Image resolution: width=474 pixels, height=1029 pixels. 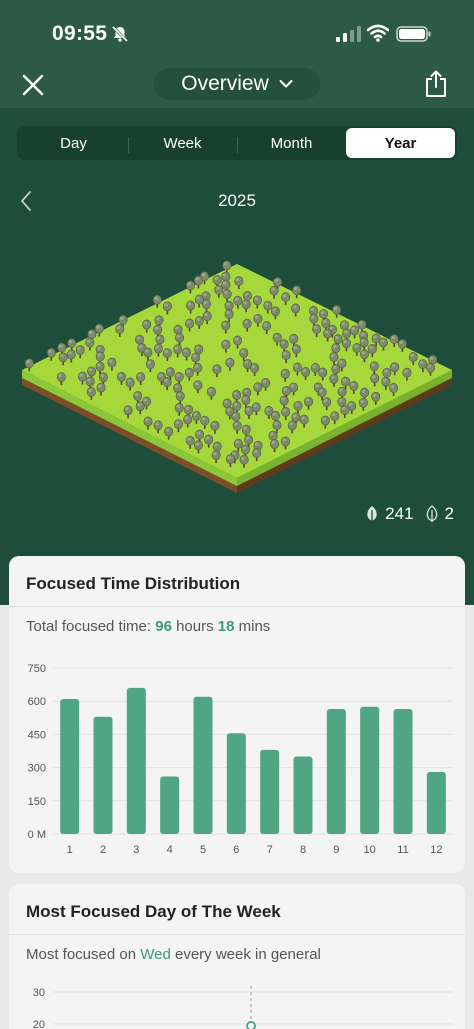 What do you see at coordinates (70, 850) in the screenshot?
I see `x-tick-label: 1` at bounding box center [70, 850].